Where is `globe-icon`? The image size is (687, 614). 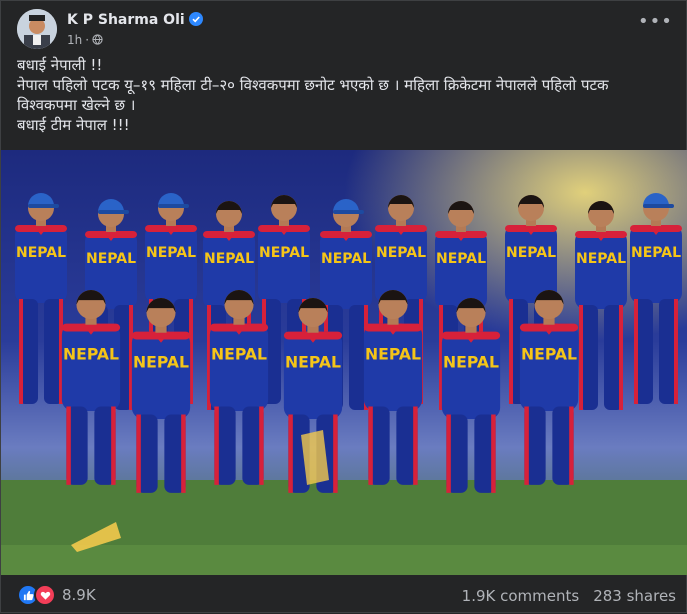
globe-icon is located at coordinates (97, 39).